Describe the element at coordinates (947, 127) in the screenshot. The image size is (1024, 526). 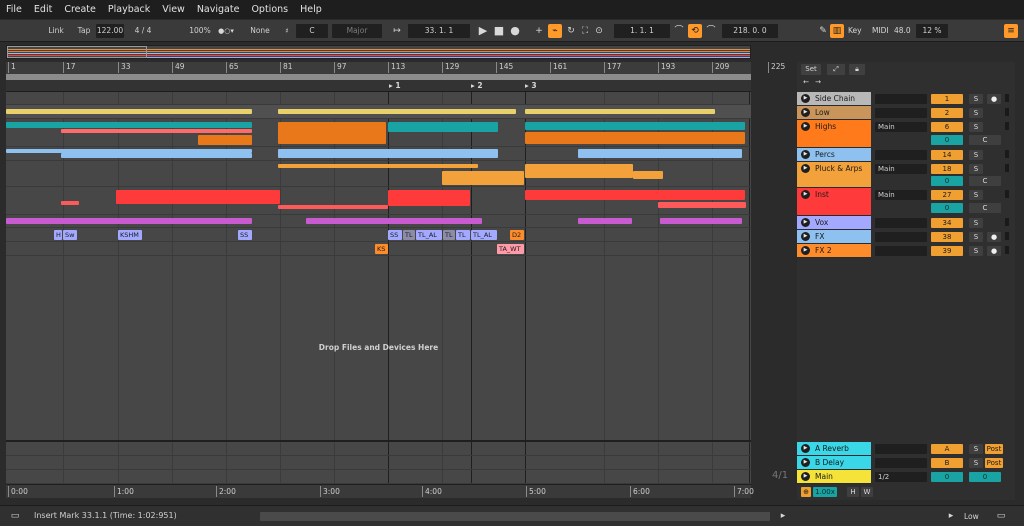
I see `track-number: 6` at that location.